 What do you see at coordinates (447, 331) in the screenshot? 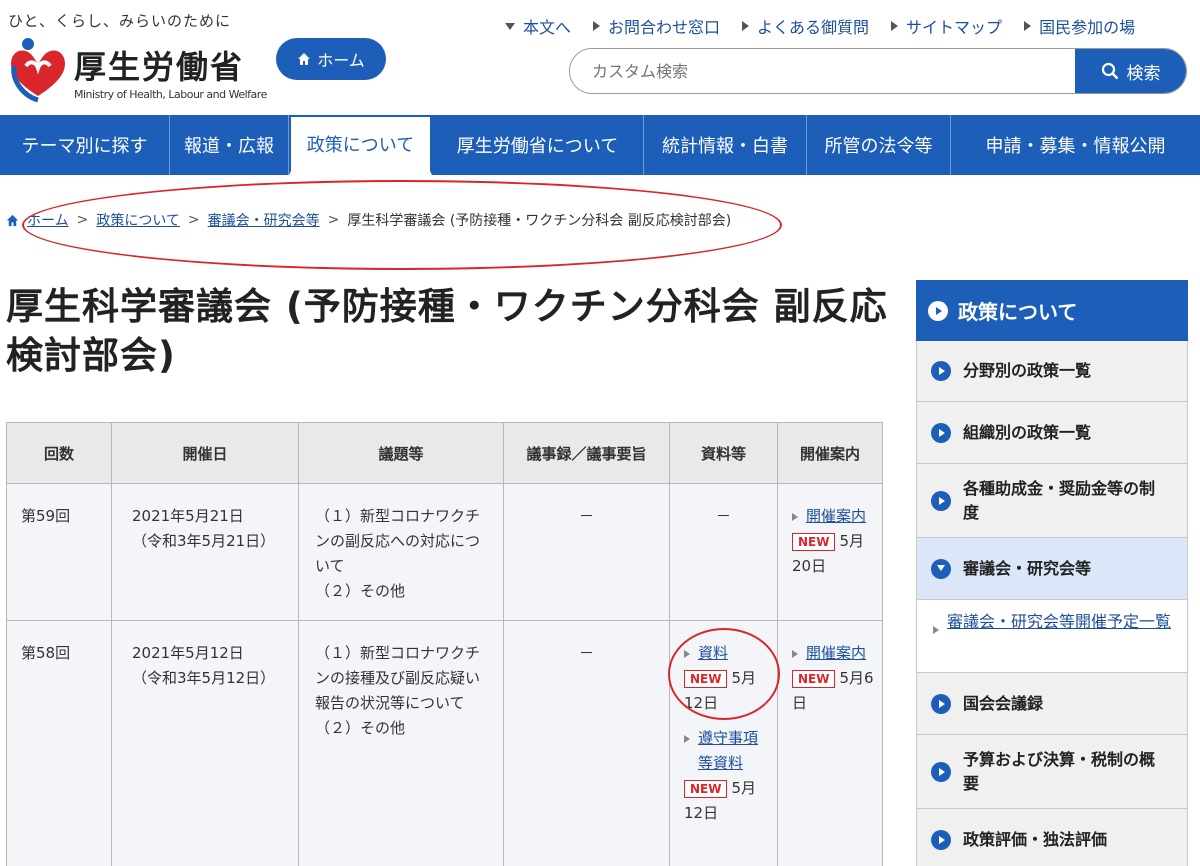
I see `page-title: 厚生科学審議会 (予防接種・ワクチン分科会 副反応検討部会)` at bounding box center [447, 331].